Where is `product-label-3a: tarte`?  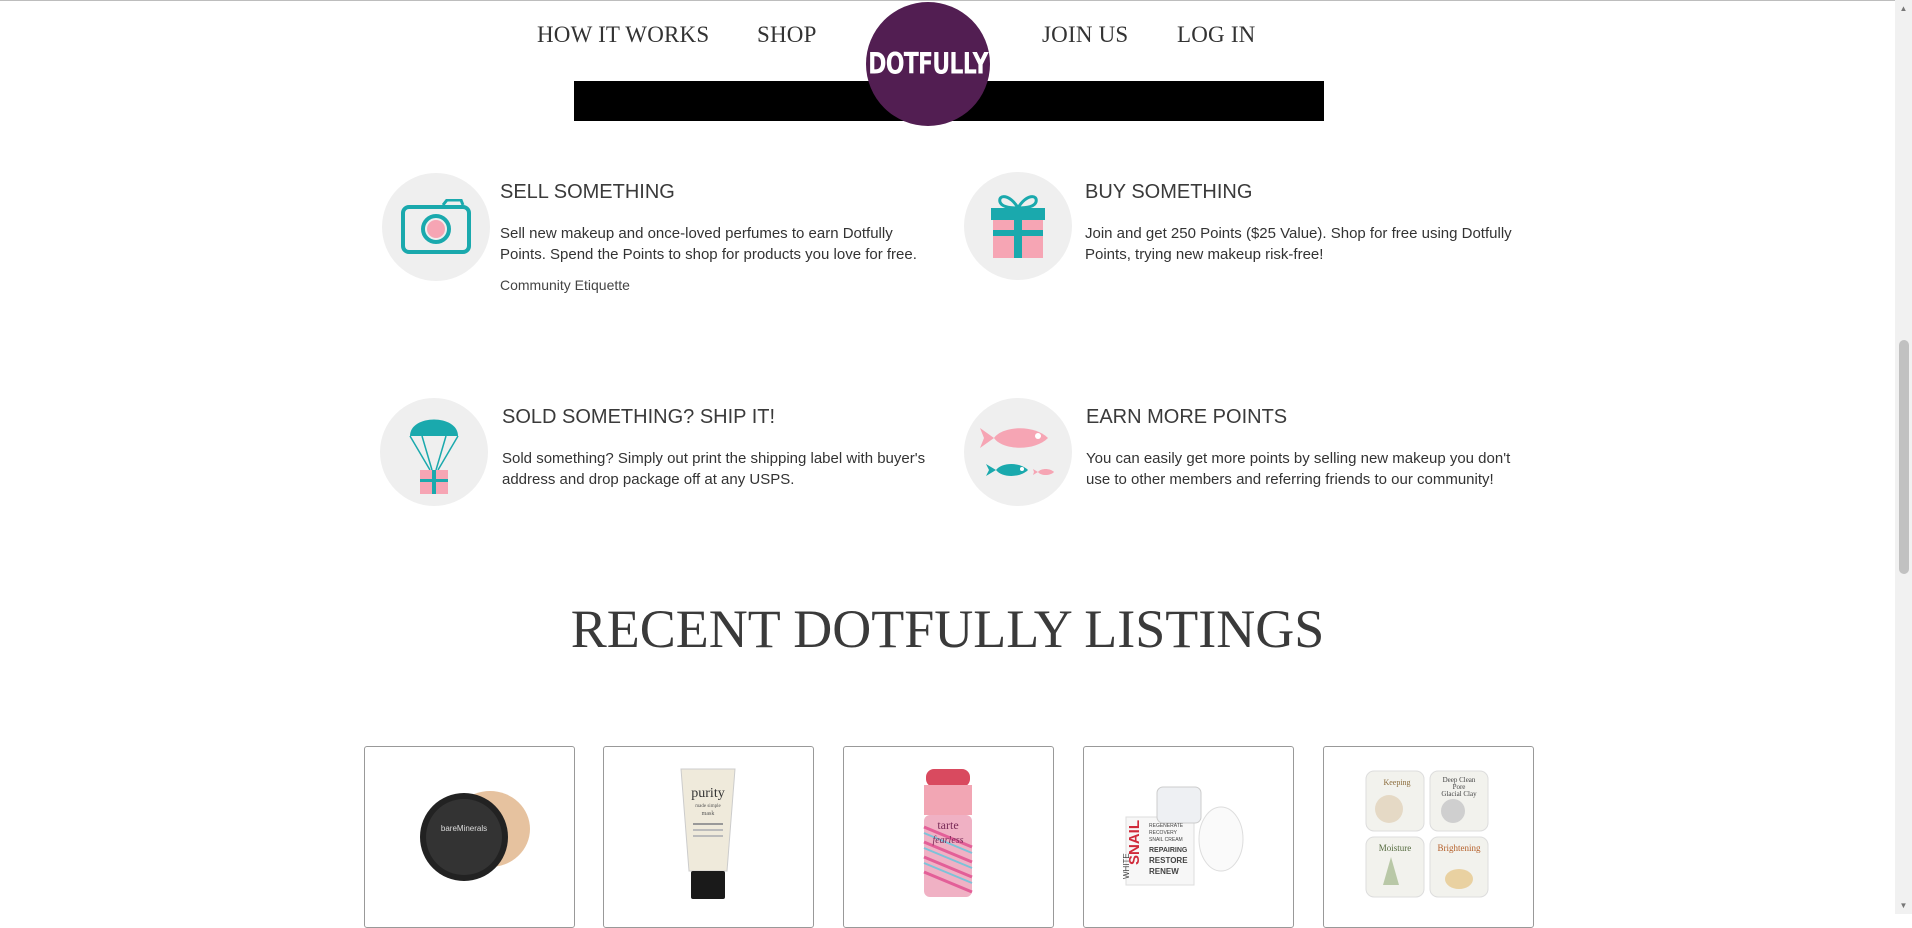 product-label-3a: tarte is located at coordinates (947, 825).